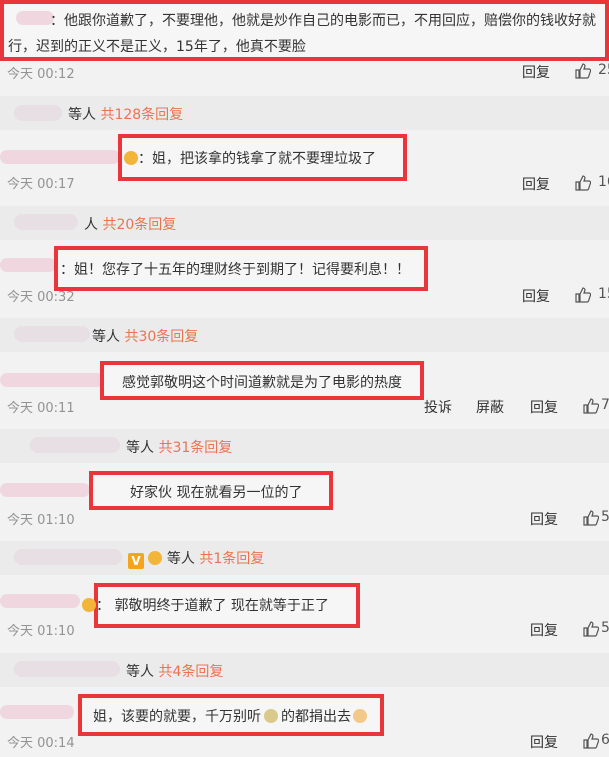 This screenshot has height=757, width=609. What do you see at coordinates (136, 561) in the screenshot?
I see `vip-badge-icon: V` at bounding box center [136, 561].